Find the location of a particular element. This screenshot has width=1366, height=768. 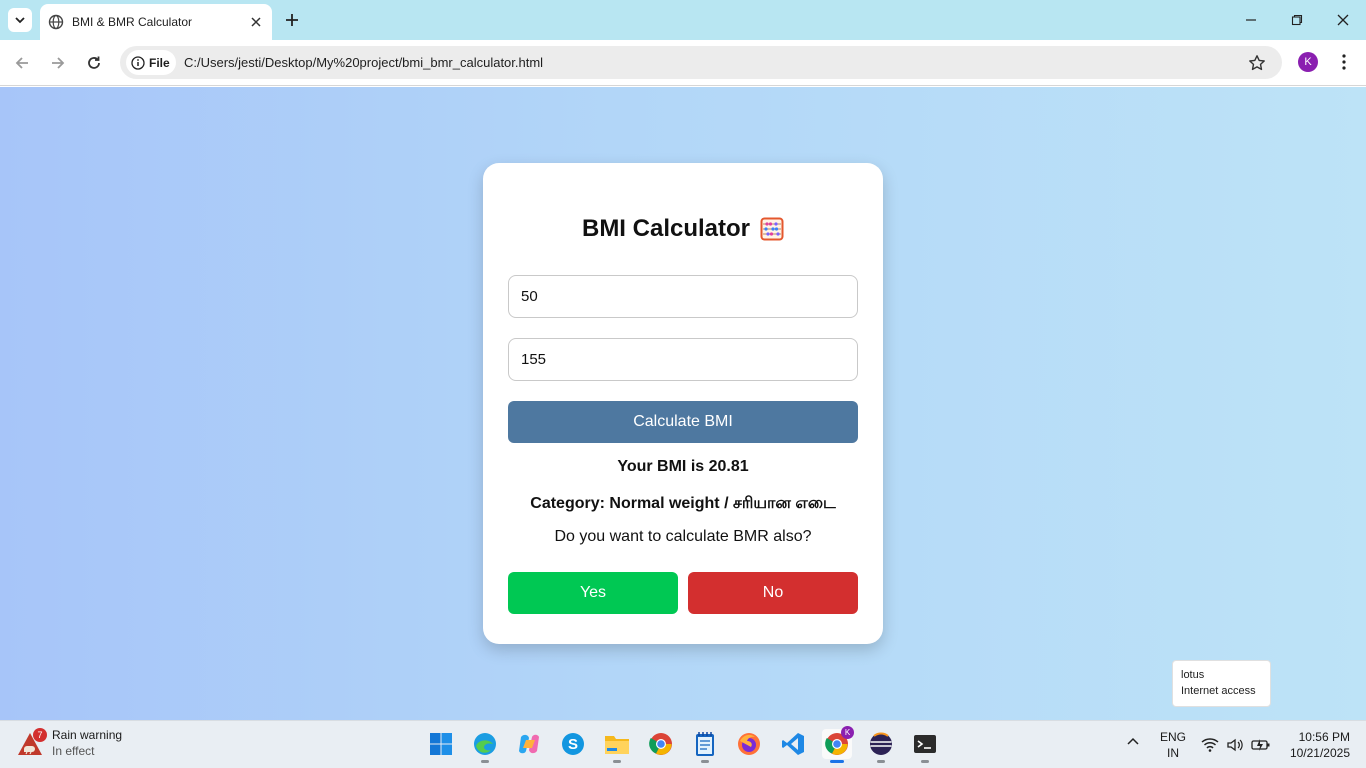

restore-icon is located at coordinates (1297, 20).